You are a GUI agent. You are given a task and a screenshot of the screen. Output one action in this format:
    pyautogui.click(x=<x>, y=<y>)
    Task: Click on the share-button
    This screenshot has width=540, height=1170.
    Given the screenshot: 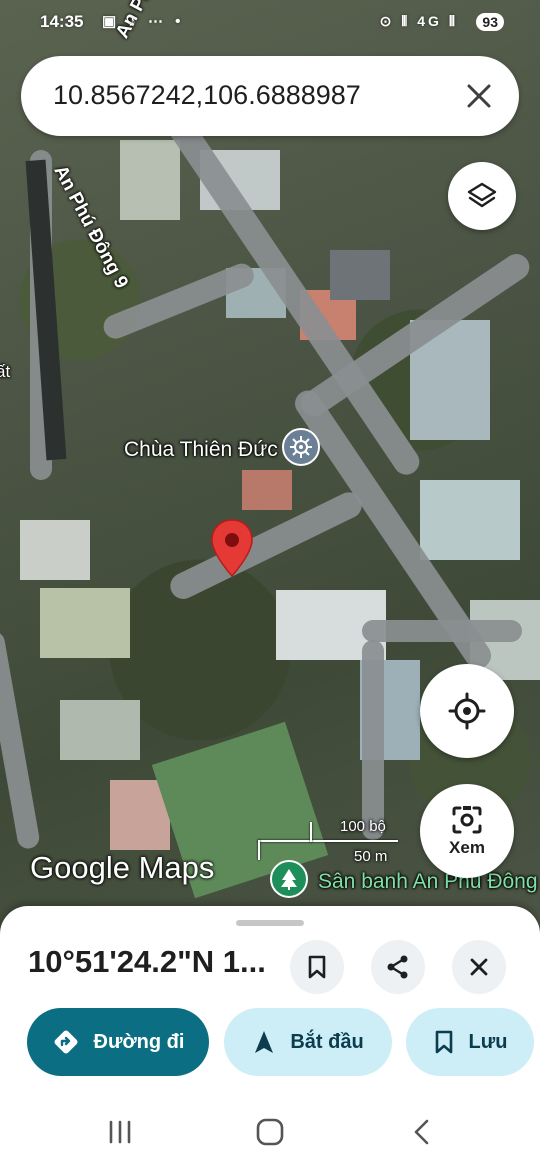 What is the action you would take?
    pyautogui.click(x=398, y=967)
    